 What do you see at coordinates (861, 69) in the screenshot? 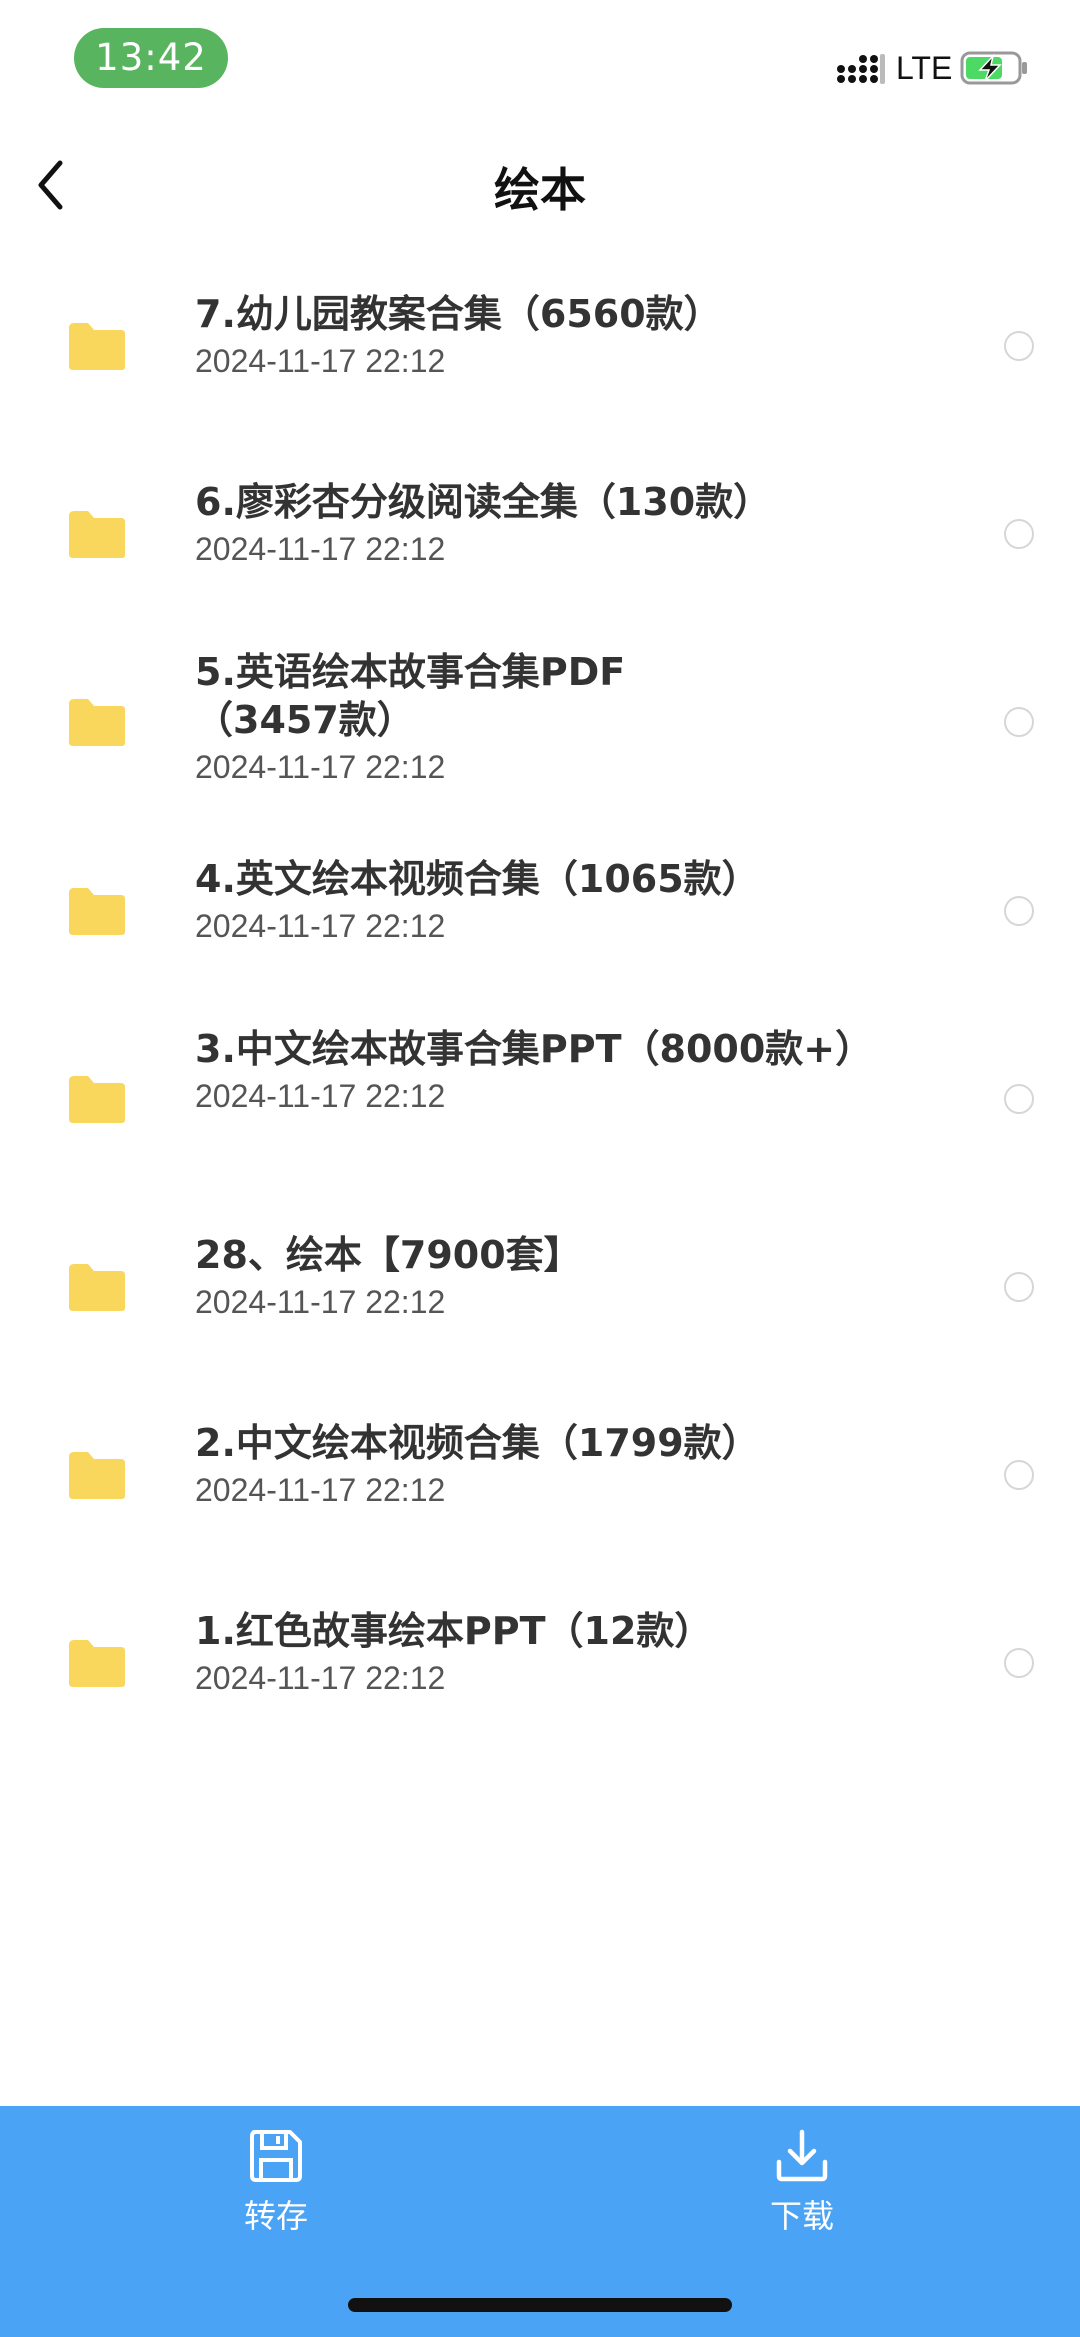
I see `signal-icon` at bounding box center [861, 69].